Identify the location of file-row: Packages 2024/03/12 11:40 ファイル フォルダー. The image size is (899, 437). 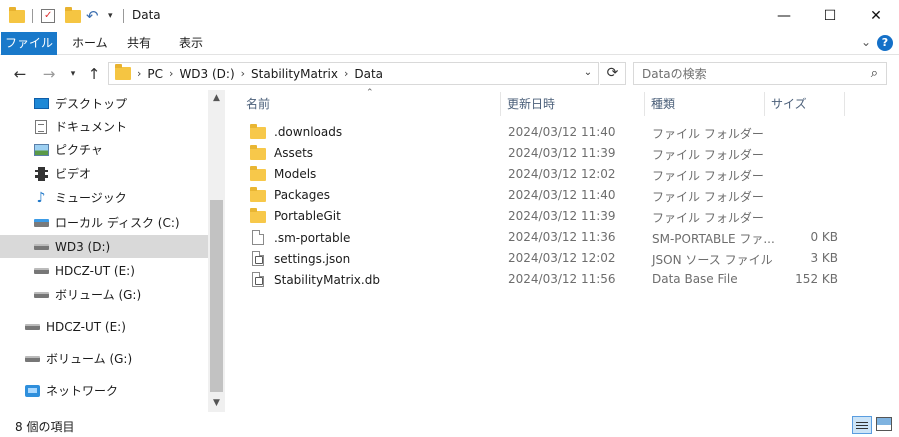
(544, 195).